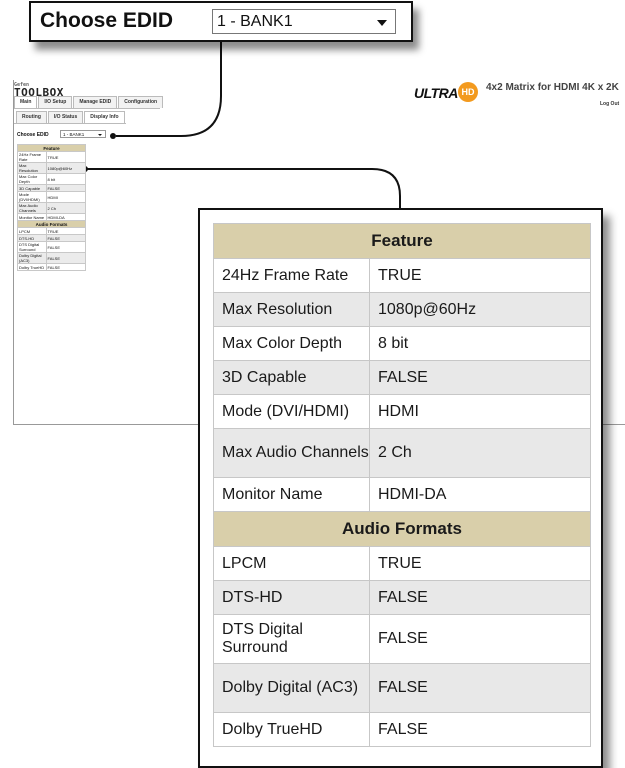  Describe the element at coordinates (291, 639) in the screenshot. I see `row-key: DTS Digital Surround` at that location.